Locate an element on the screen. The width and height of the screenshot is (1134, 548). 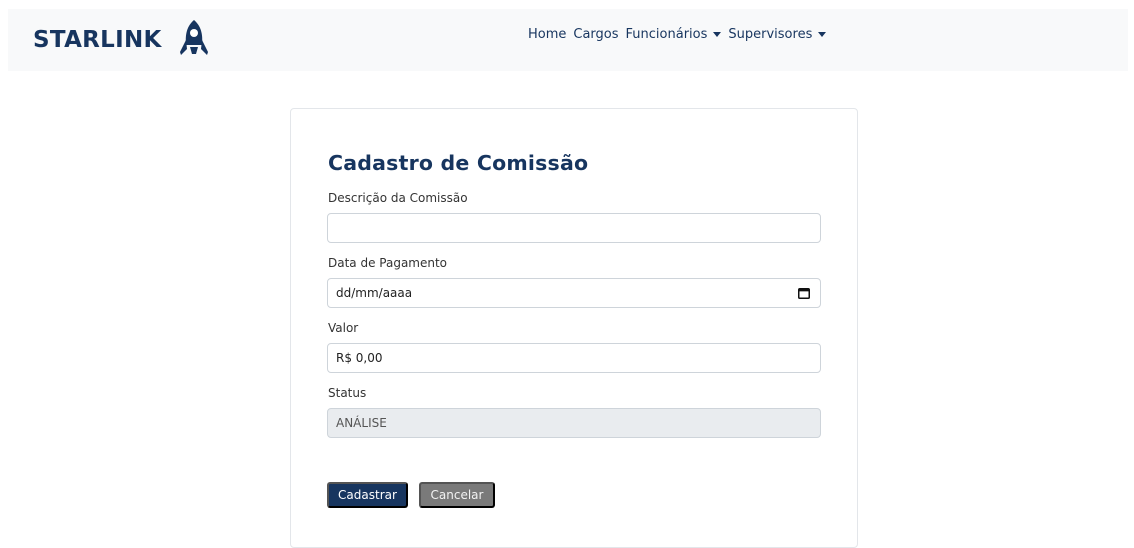
nav-link-label: Funcionários is located at coordinates (666, 34).